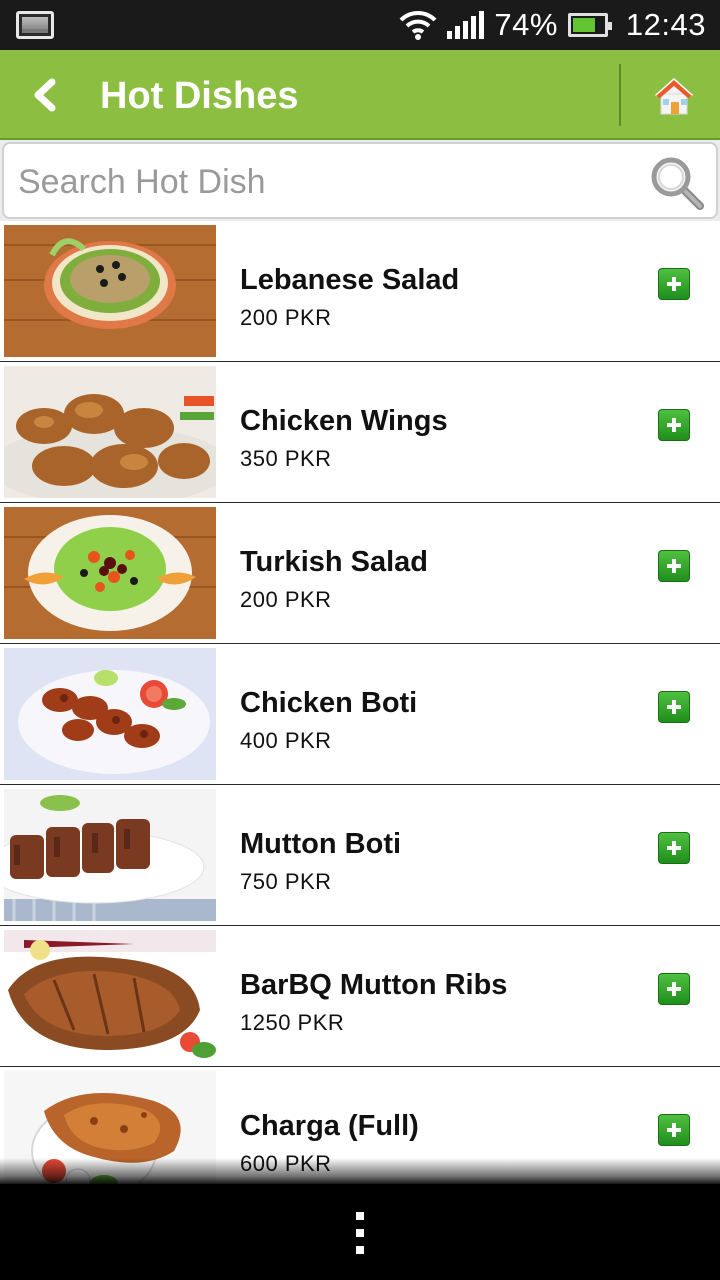  I want to click on page-title: Hot Dishes, so click(199, 96).